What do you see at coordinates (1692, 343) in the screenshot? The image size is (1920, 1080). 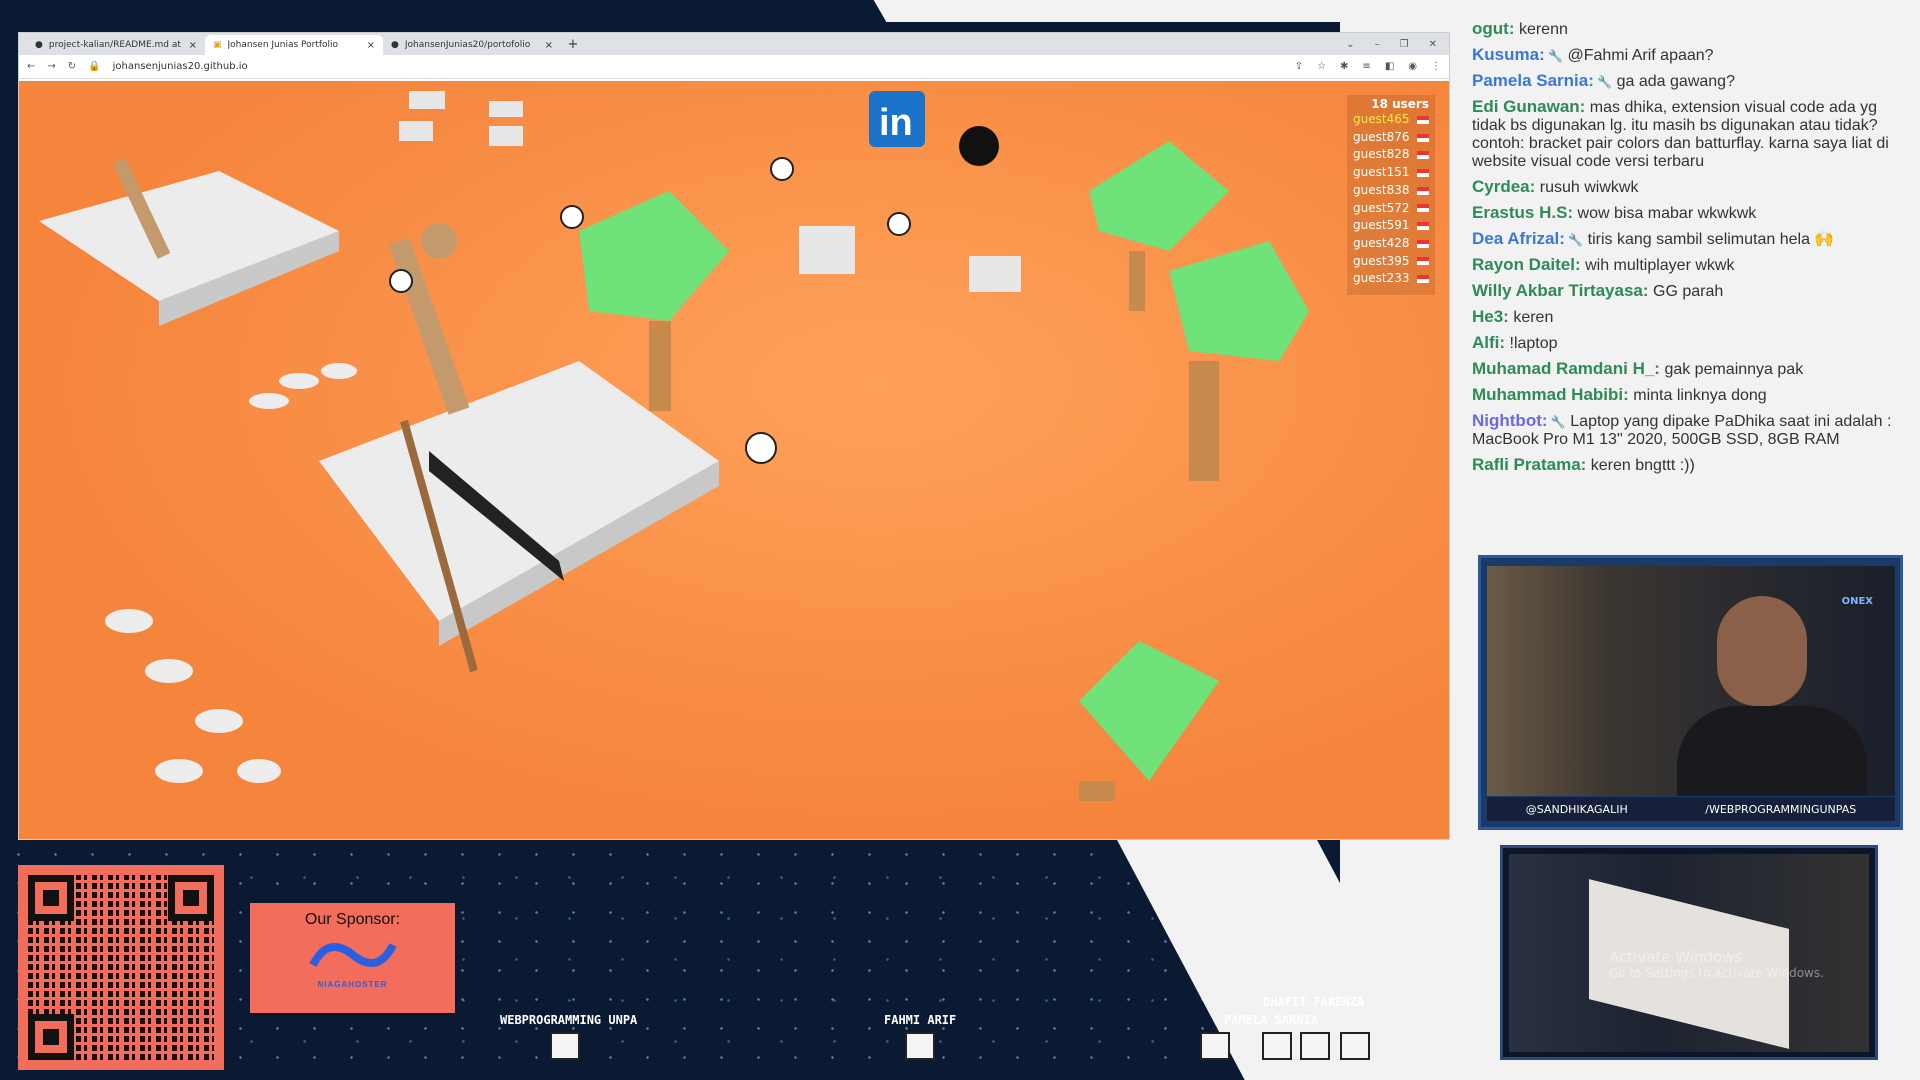 I see `chat-message: Alfi: !laptop` at bounding box center [1692, 343].